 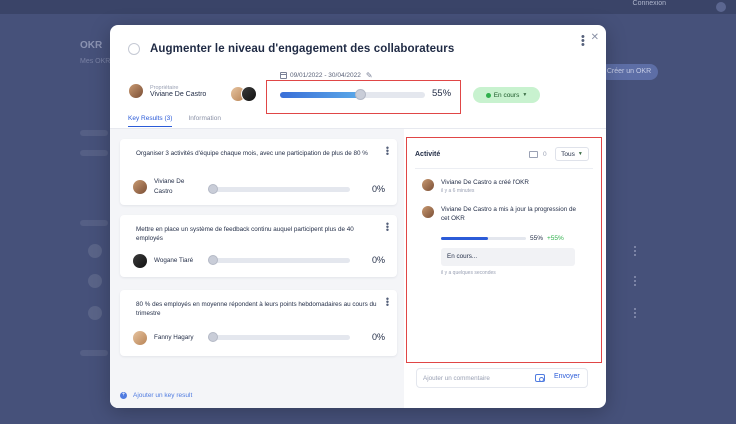 I want to click on activity-title: Activité, so click(x=428, y=154).